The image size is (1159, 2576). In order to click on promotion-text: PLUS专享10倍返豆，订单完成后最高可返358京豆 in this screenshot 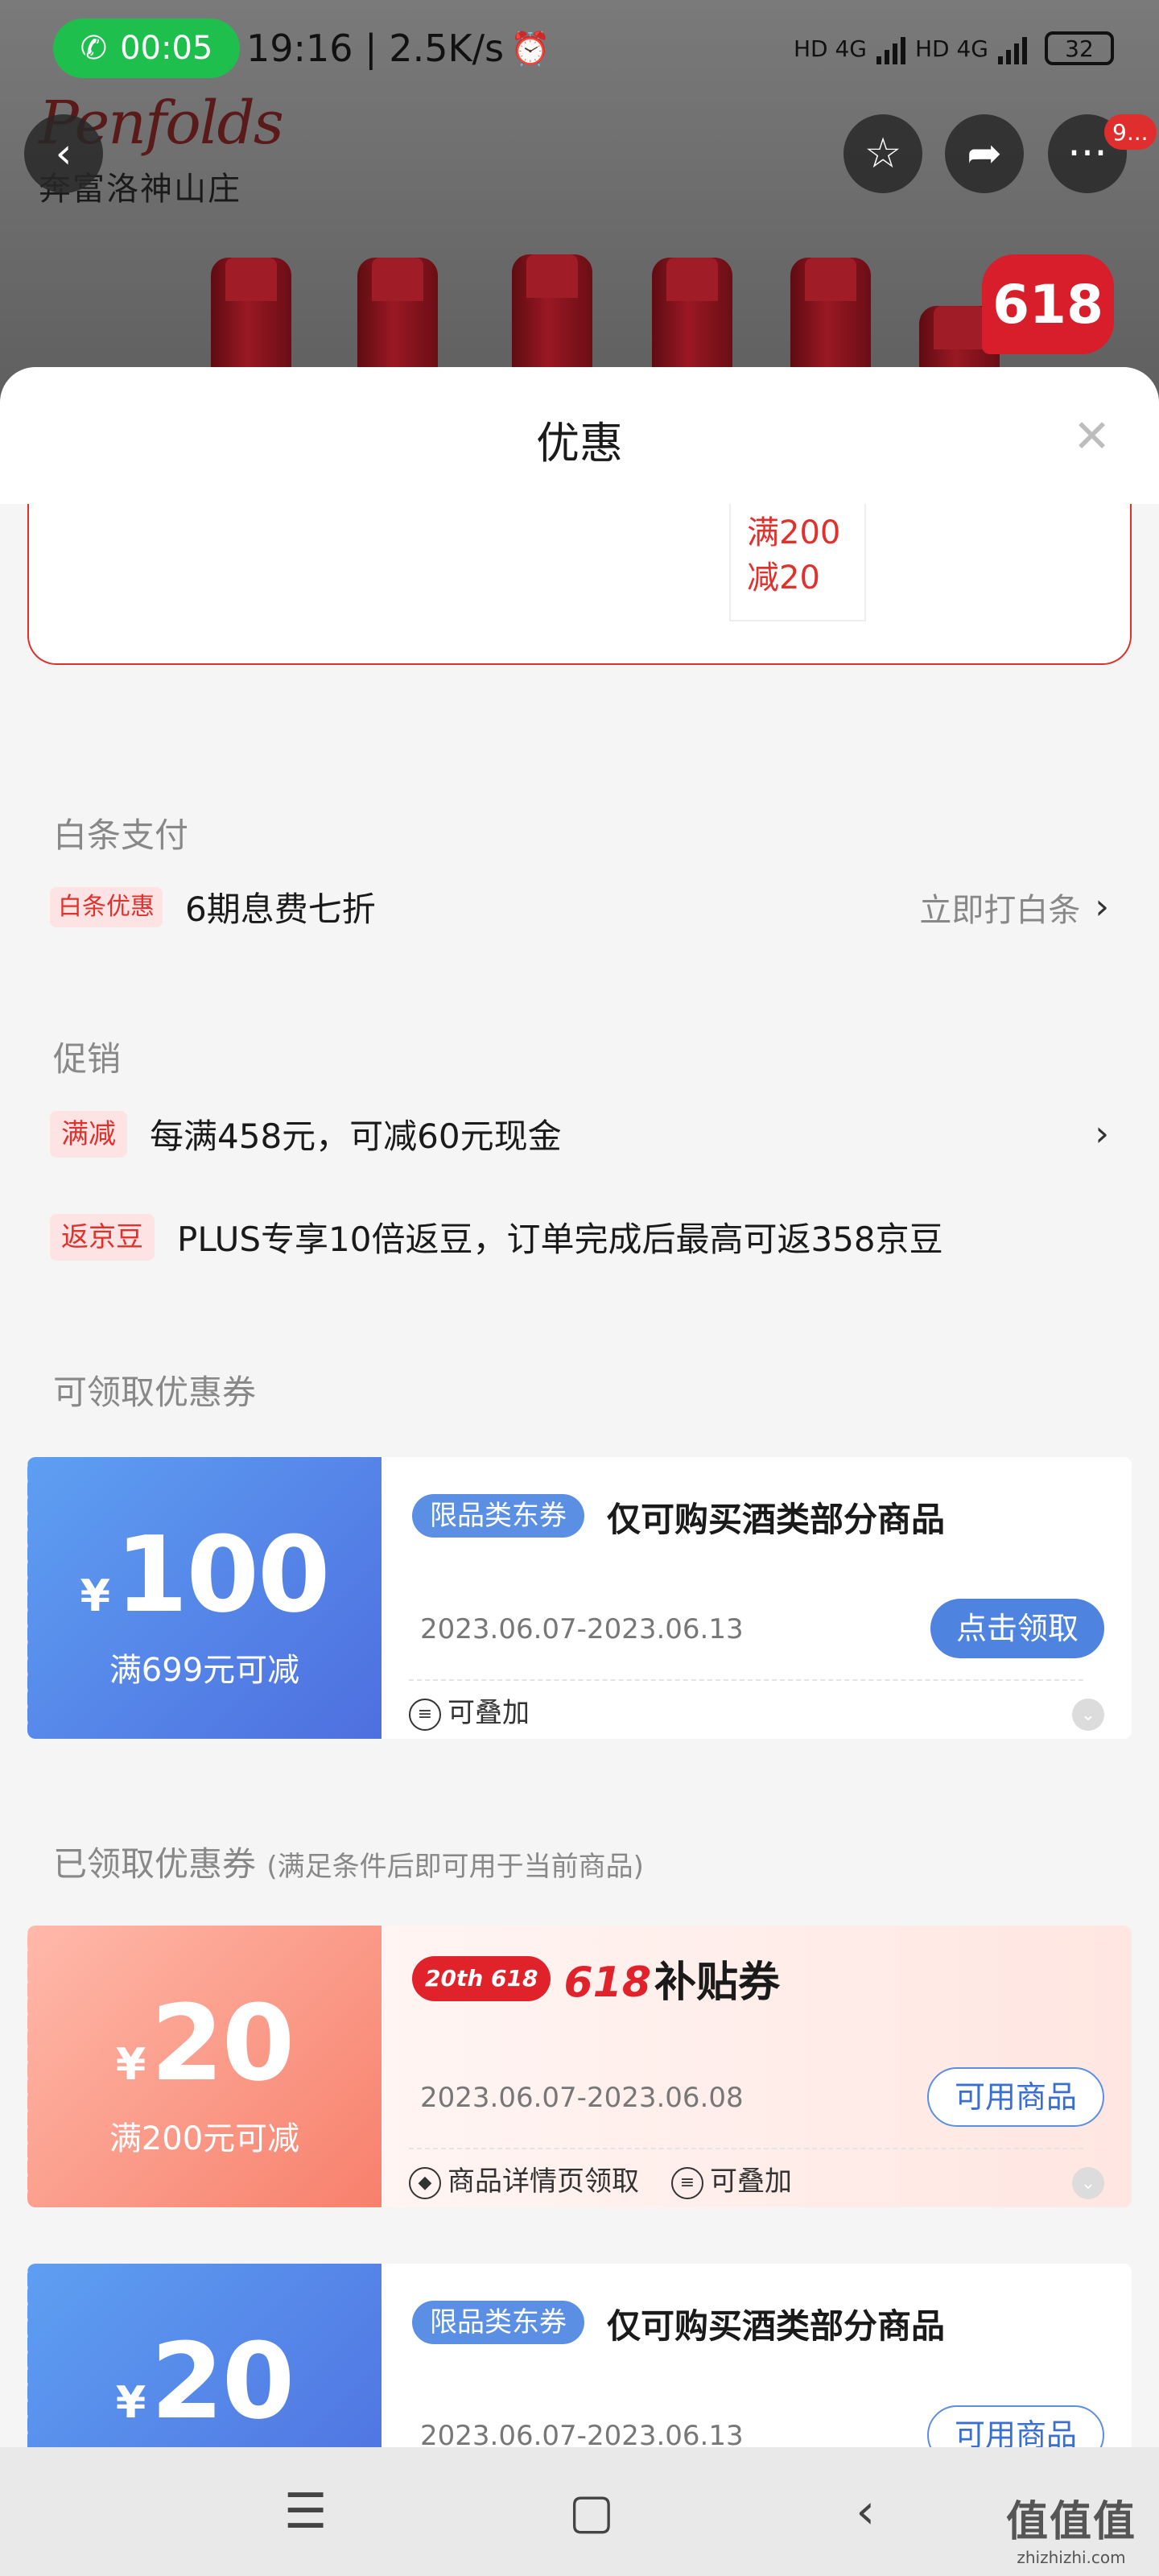, I will do `click(560, 1239)`.